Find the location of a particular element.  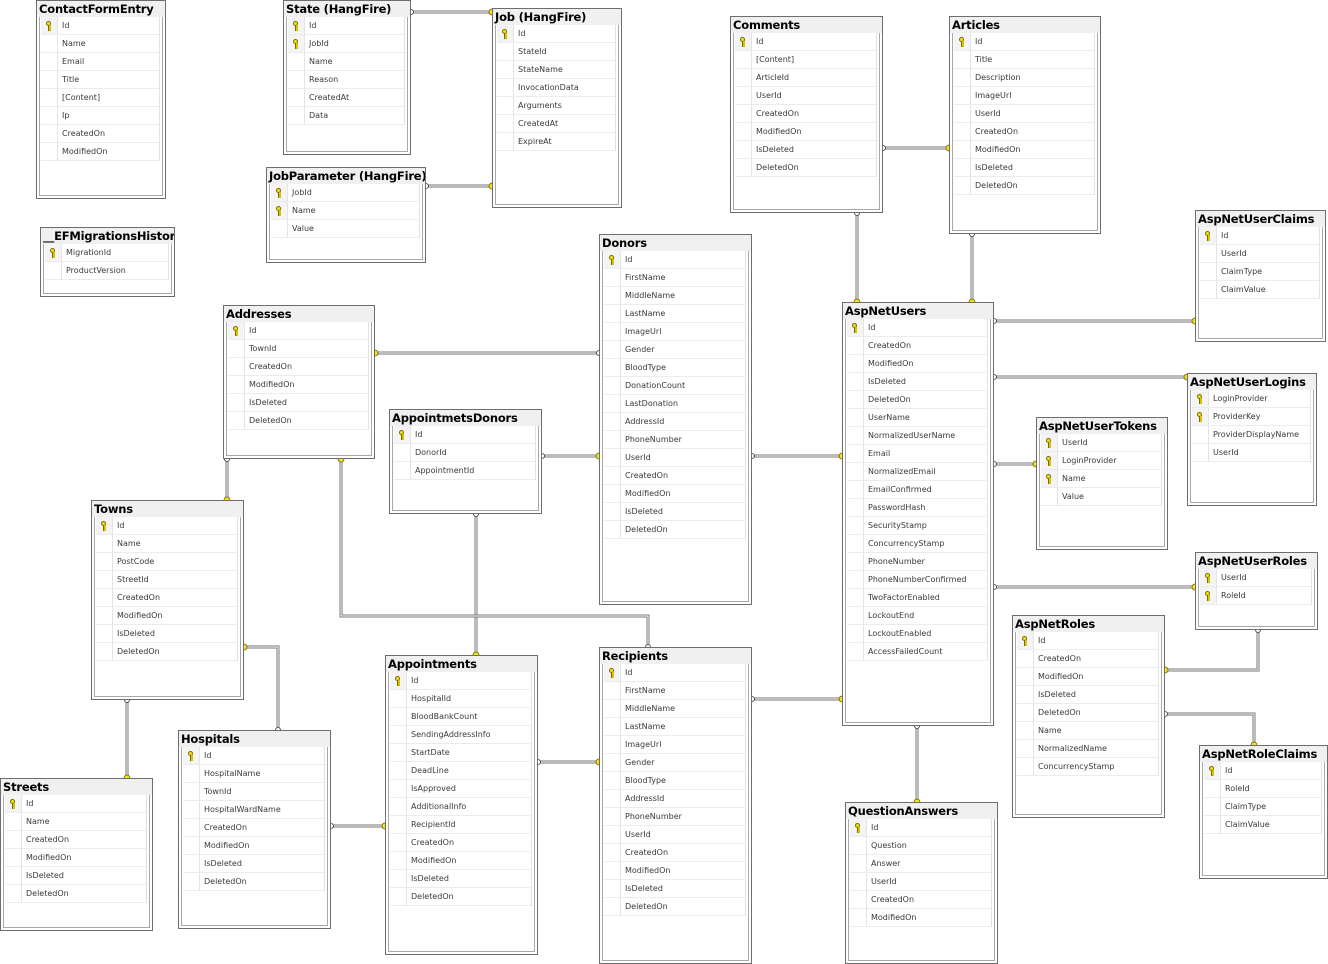

table-title: Appointments is located at coordinates (461, 664).